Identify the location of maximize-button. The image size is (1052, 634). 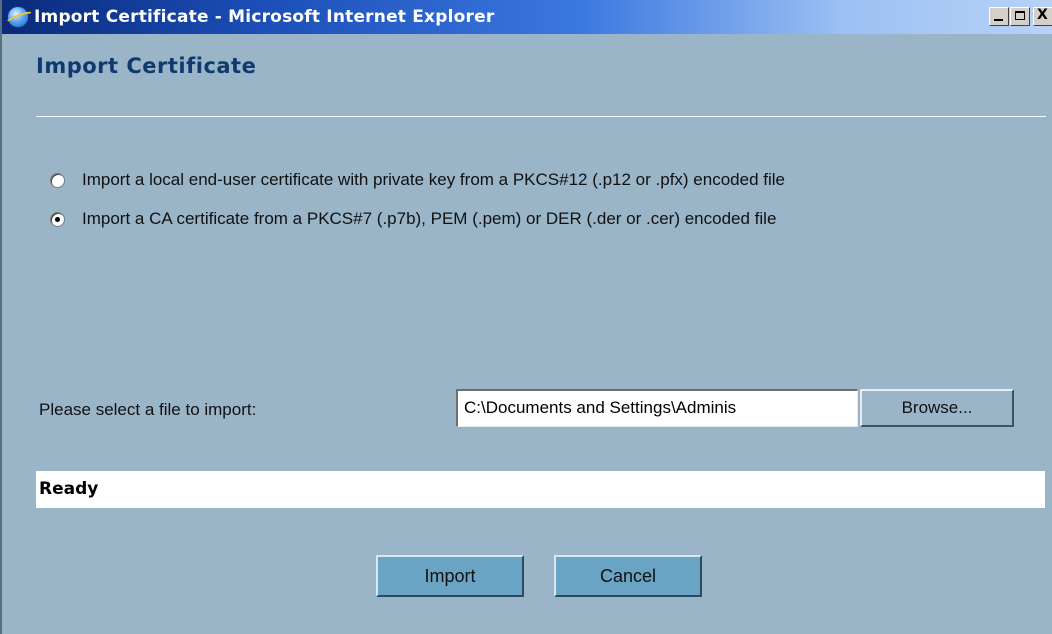
(1020, 16).